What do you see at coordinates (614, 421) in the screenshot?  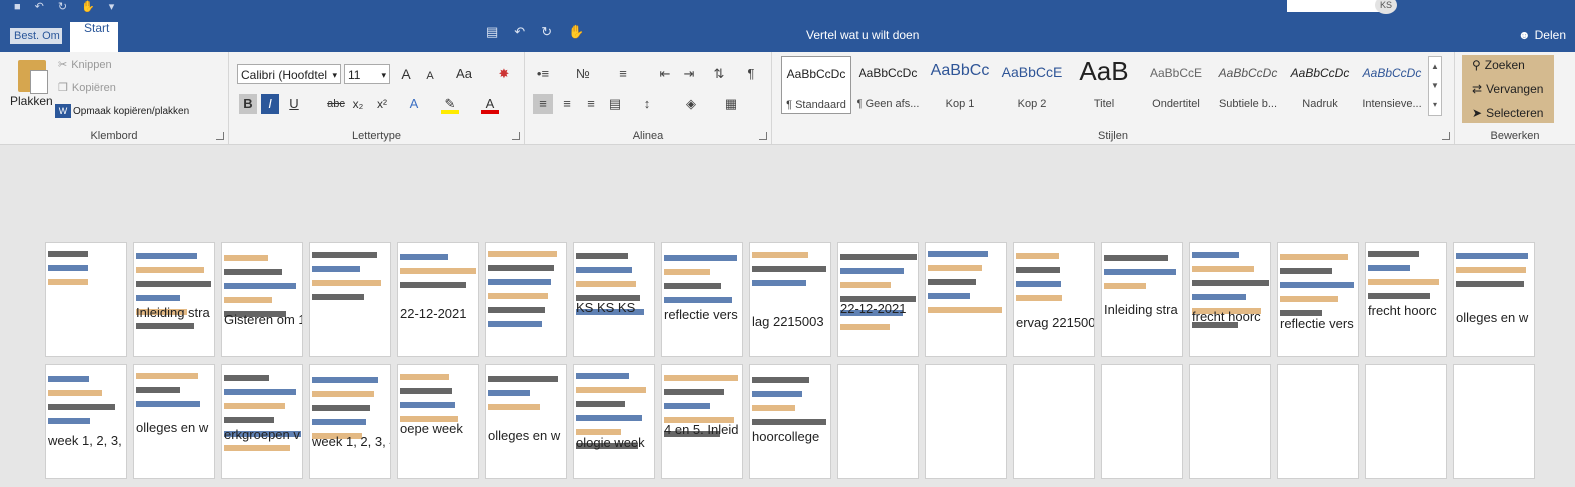 I see `file-thumbnail: ologie week` at bounding box center [614, 421].